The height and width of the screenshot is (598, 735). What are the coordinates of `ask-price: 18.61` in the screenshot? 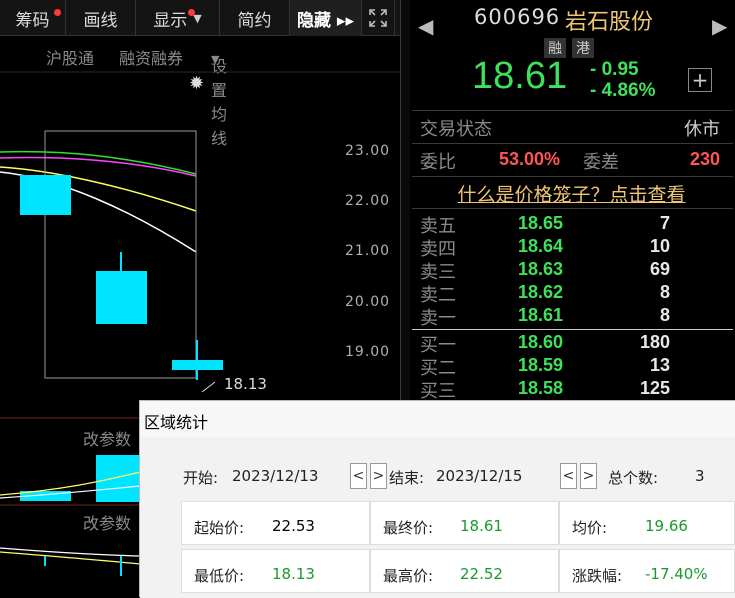 It's located at (540, 315).